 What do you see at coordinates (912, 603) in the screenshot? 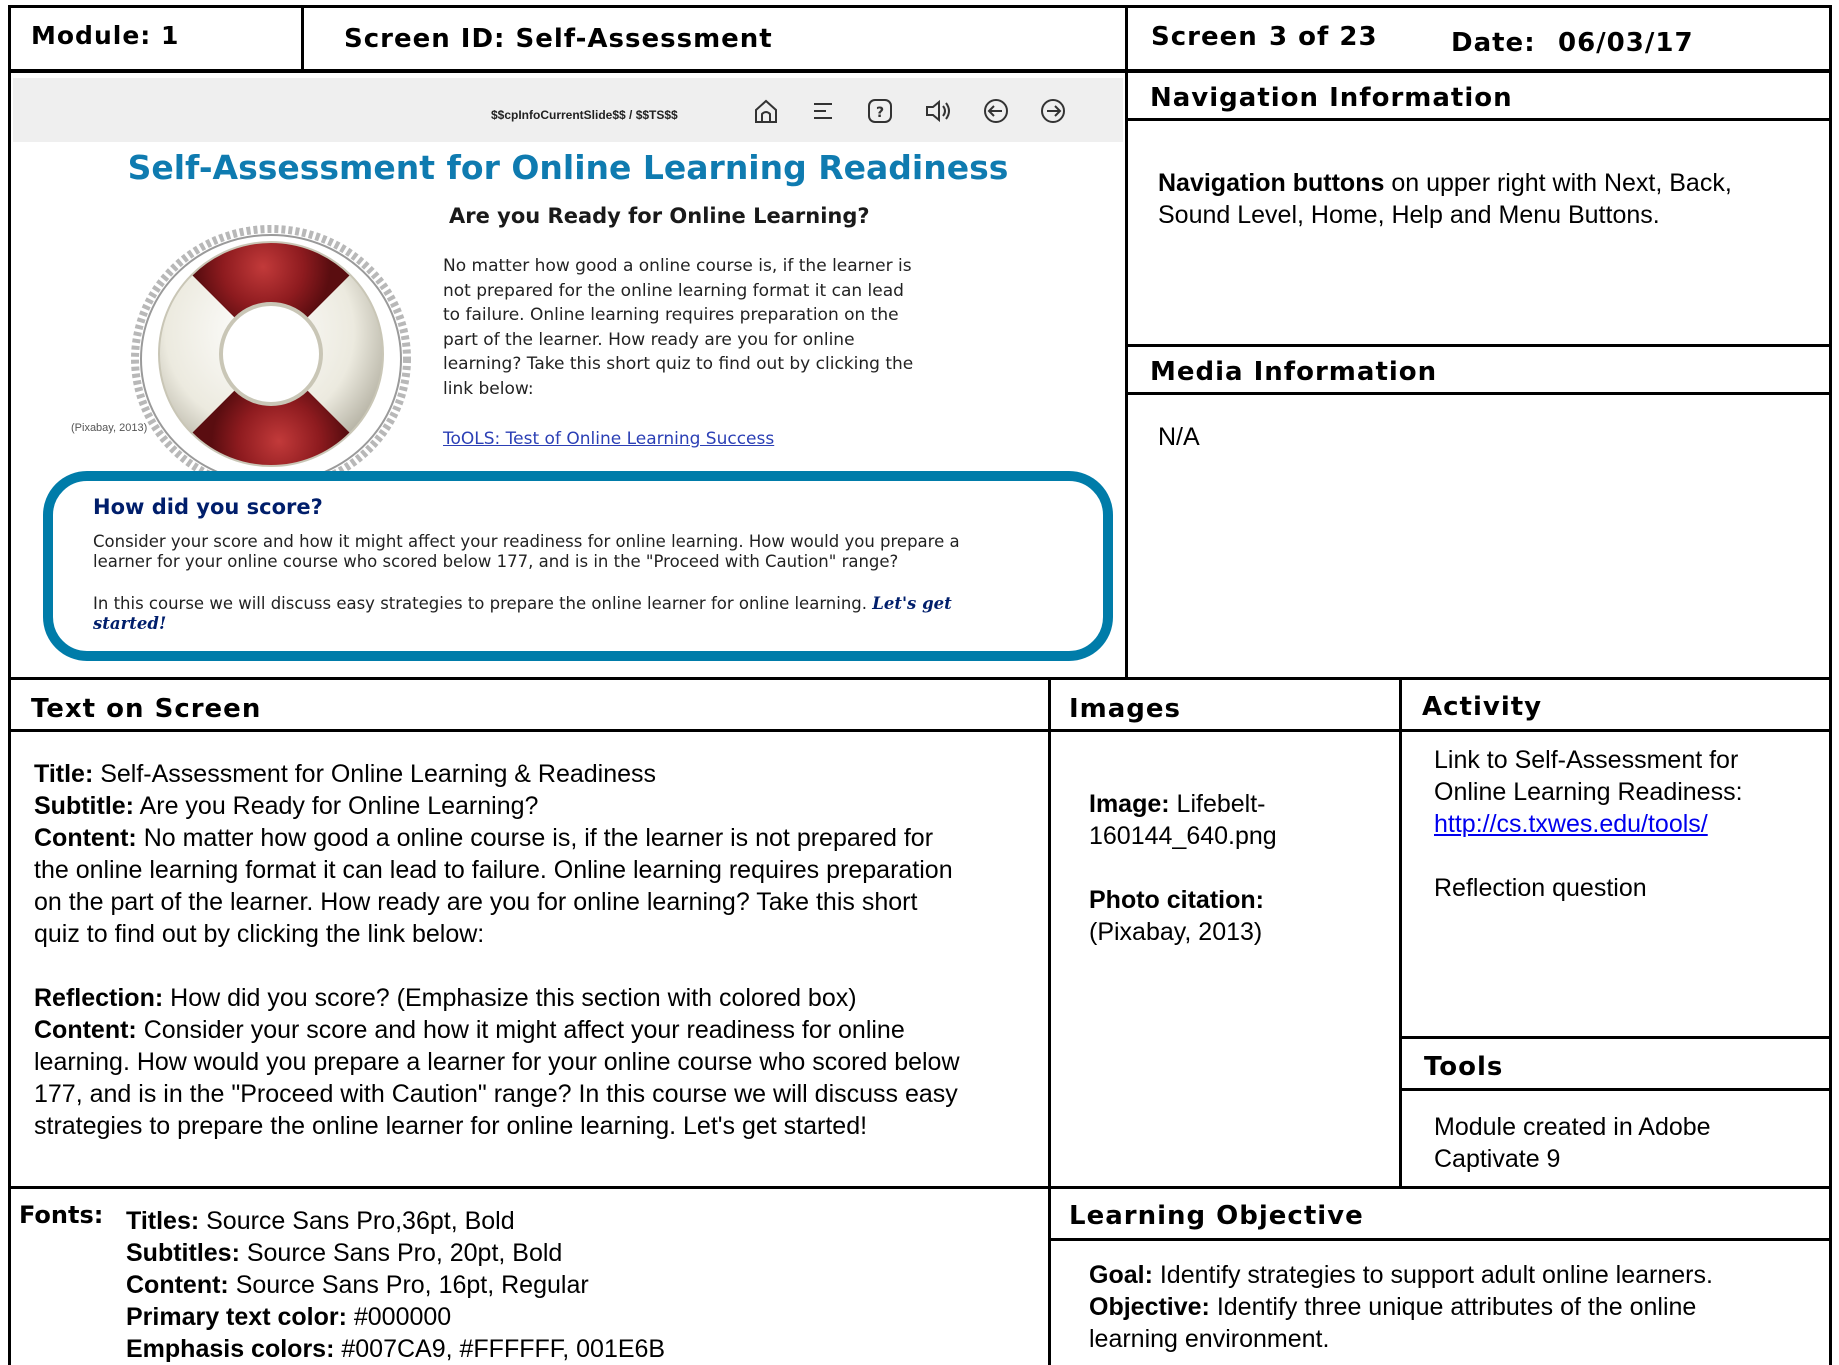
I see `lets-get-started-emphasis: Let's get` at bounding box center [912, 603].